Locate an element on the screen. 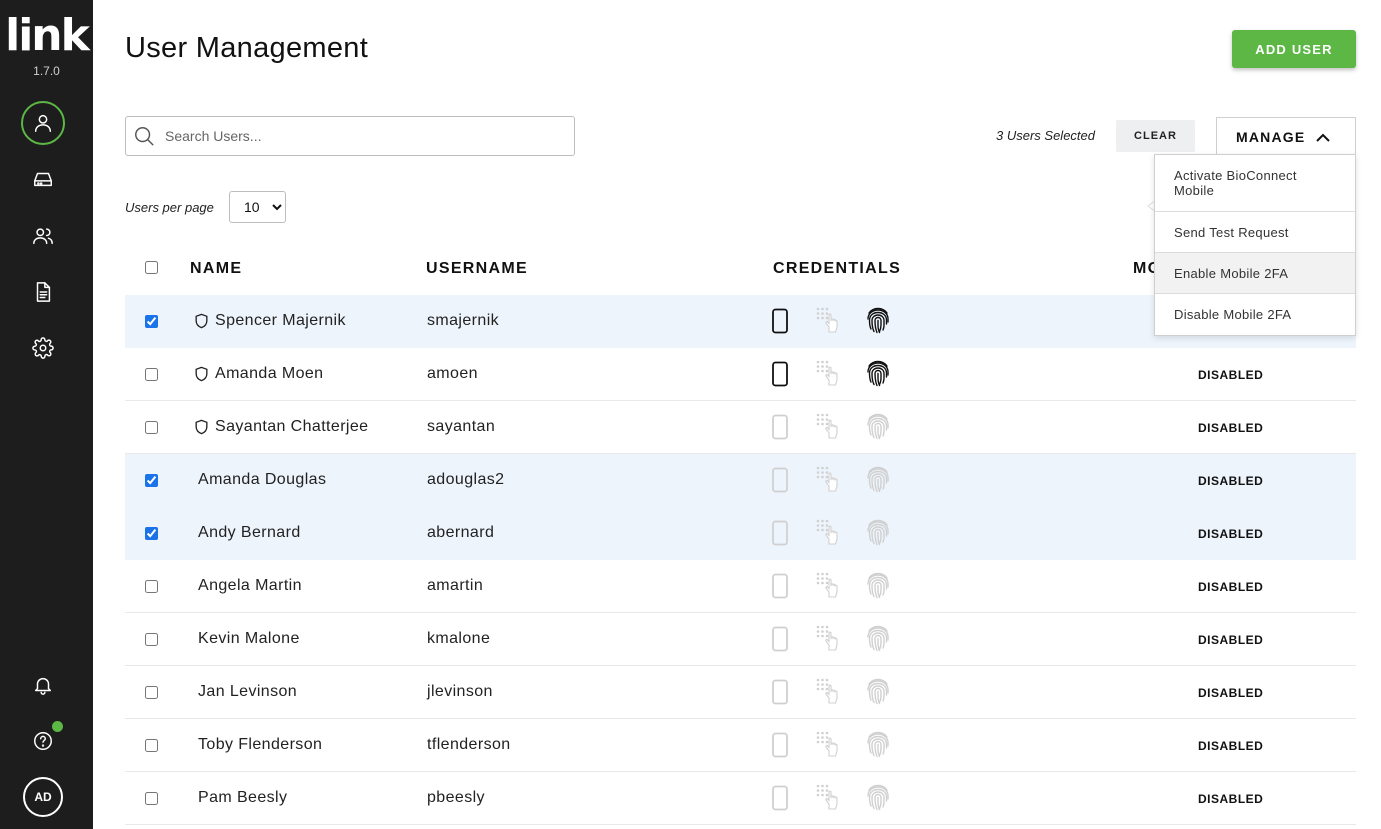  device-icon is located at coordinates (43, 179).